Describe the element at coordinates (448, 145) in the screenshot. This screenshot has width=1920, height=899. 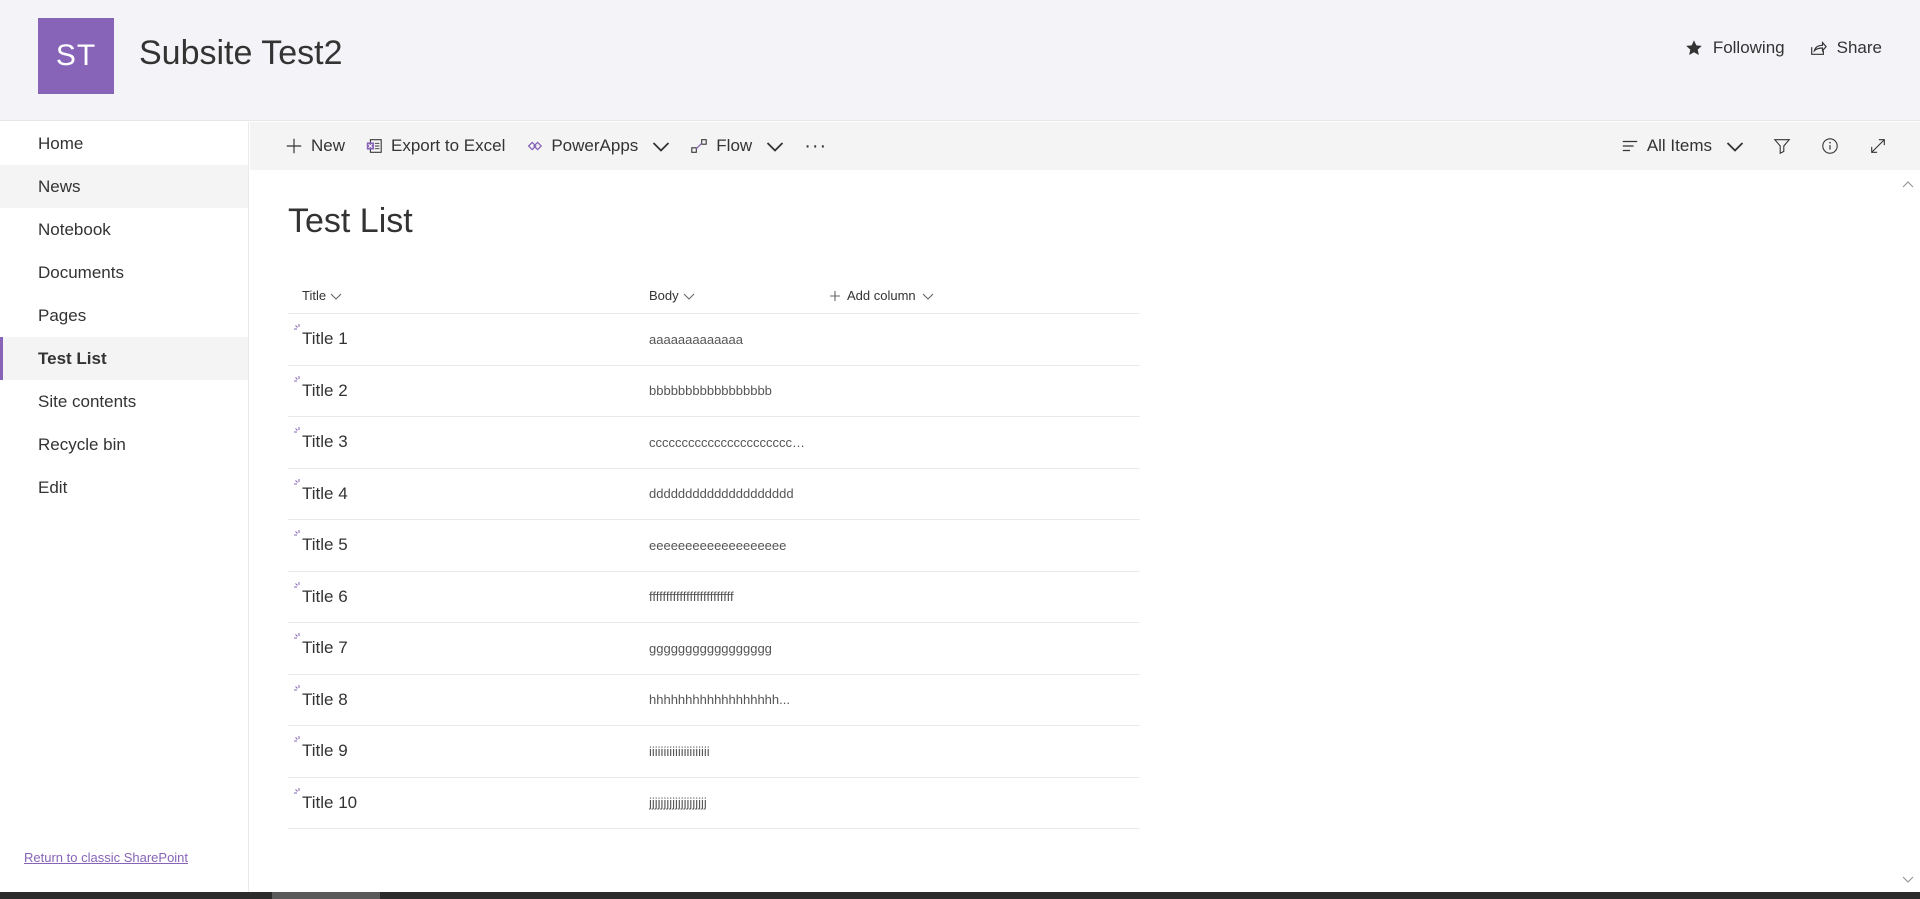
I see `export-label: Export to Excel` at that location.